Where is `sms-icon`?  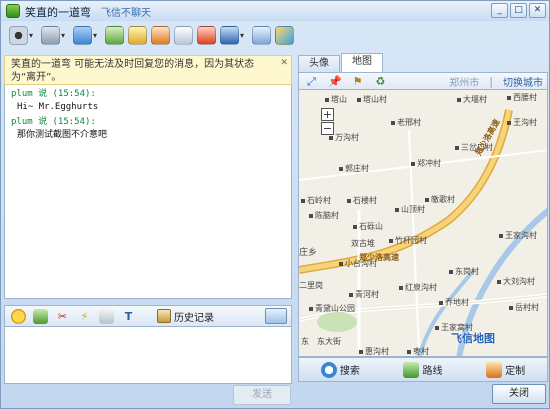 sms-icon is located at coordinates (206, 35).